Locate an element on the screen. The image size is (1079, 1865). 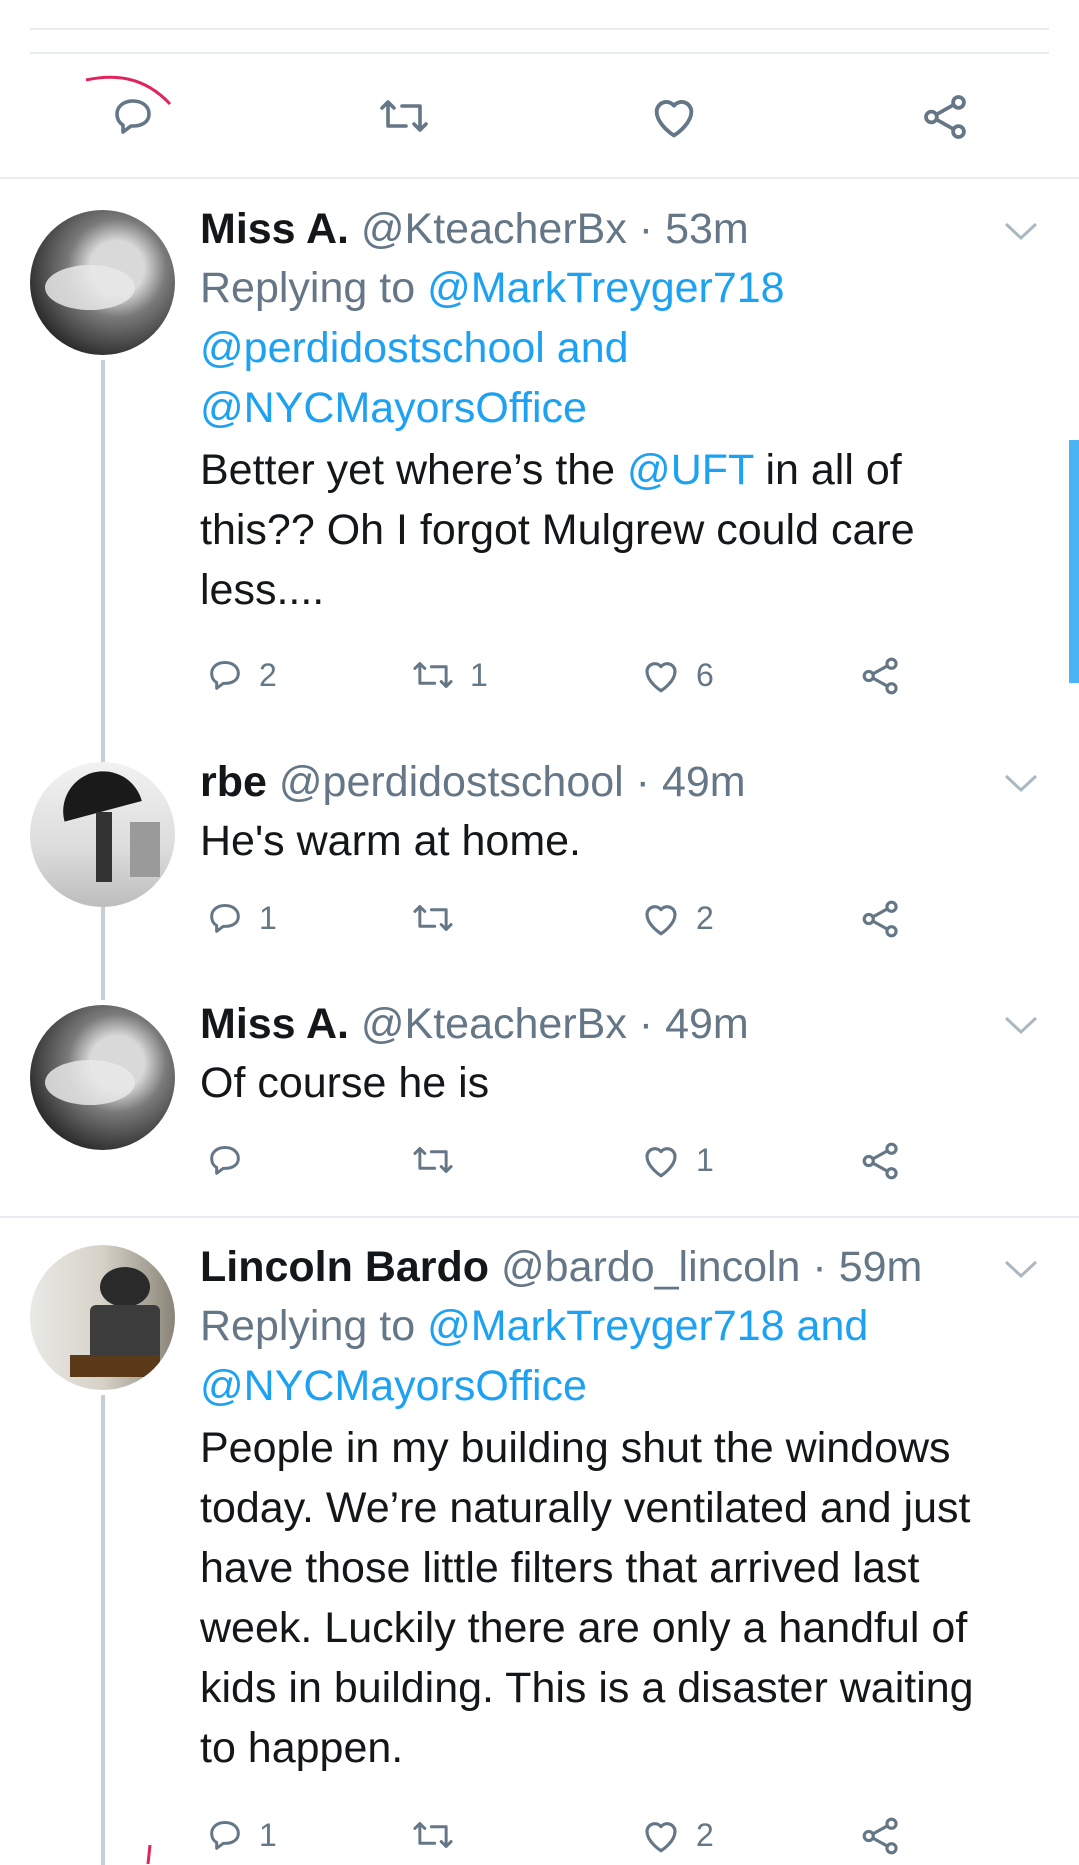
tweet-header: Miss A. @KteacherBx · 49m is located at coordinates (619, 1024).